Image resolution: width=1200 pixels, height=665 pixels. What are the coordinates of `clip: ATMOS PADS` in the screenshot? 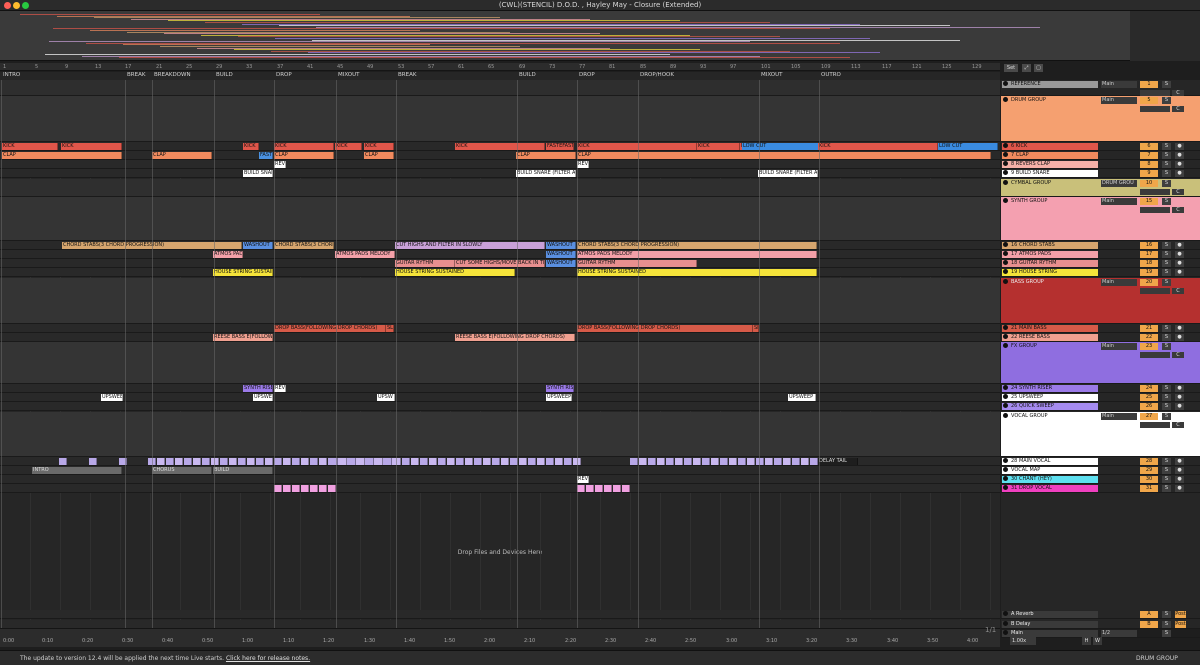 It's located at (228, 254).